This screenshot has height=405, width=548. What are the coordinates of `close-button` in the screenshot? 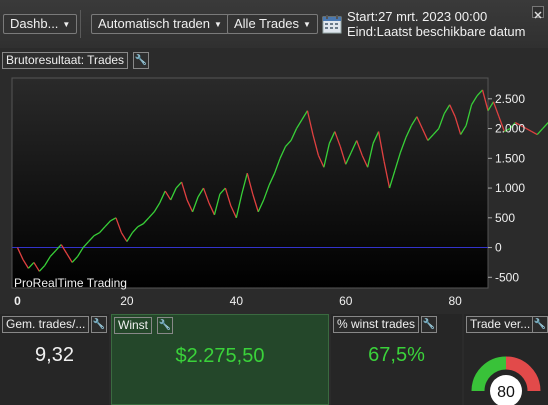 It's located at (538, 12).